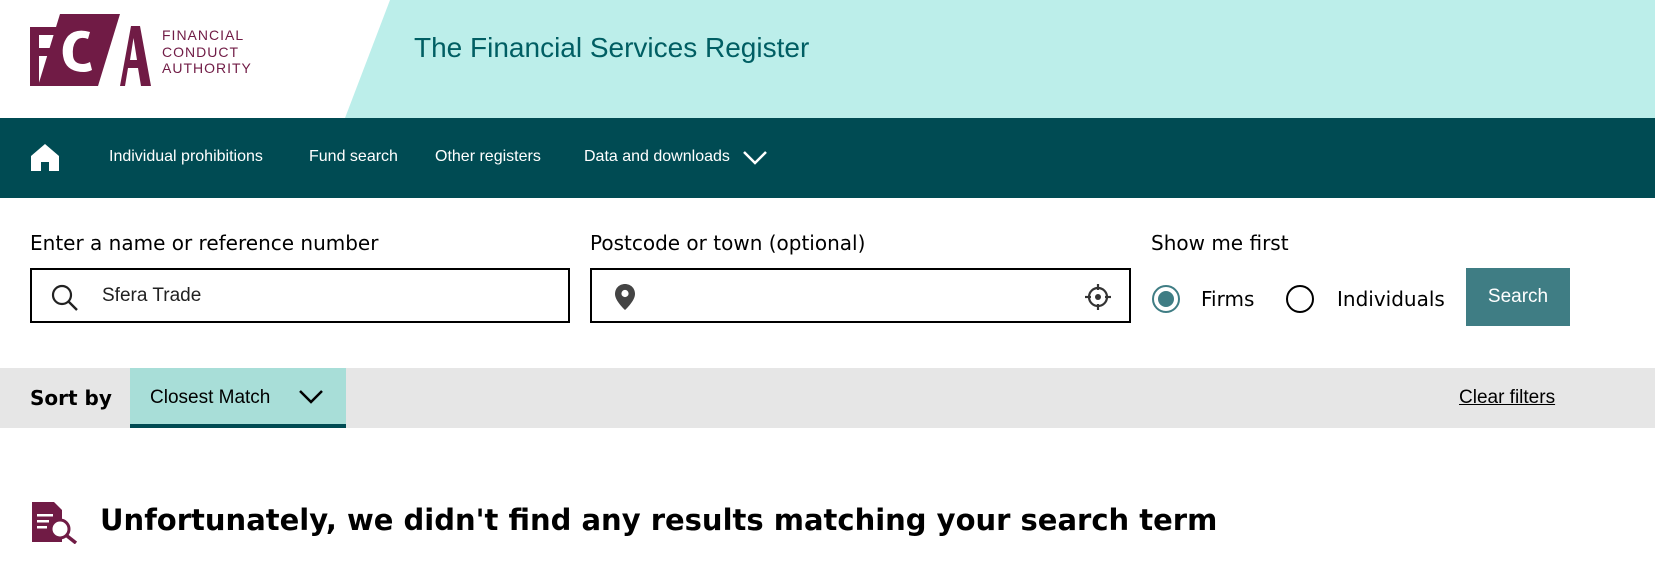 Image resolution: width=1655 pixels, height=584 pixels. I want to click on postcode-field, so click(860, 295).